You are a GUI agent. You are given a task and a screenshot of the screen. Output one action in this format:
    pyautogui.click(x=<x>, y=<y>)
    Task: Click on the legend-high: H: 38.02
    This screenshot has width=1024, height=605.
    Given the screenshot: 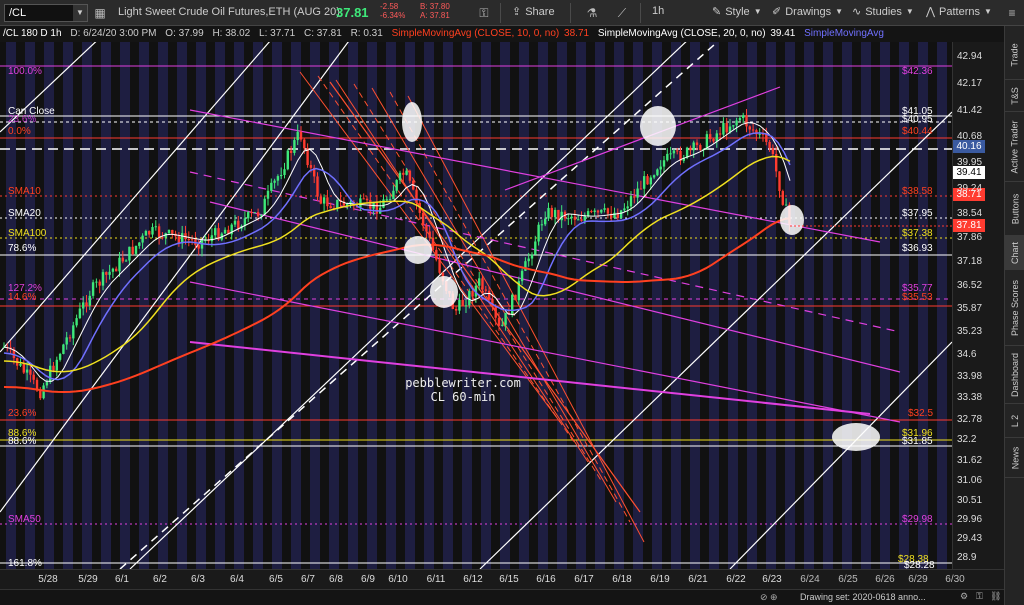 What is the action you would take?
    pyautogui.click(x=231, y=33)
    